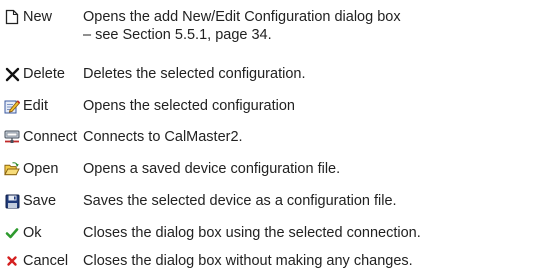  I want to click on term-label-new: New, so click(38, 17).